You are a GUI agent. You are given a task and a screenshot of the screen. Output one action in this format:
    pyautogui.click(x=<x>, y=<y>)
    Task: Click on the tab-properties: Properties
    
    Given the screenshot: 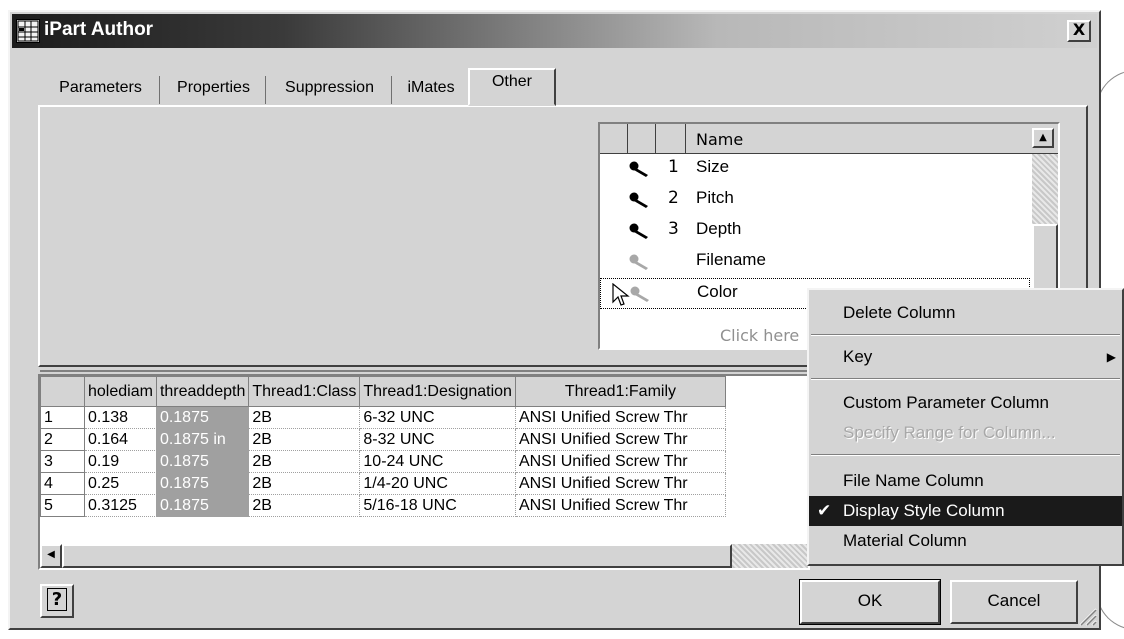 What is the action you would take?
    pyautogui.click(x=214, y=90)
    